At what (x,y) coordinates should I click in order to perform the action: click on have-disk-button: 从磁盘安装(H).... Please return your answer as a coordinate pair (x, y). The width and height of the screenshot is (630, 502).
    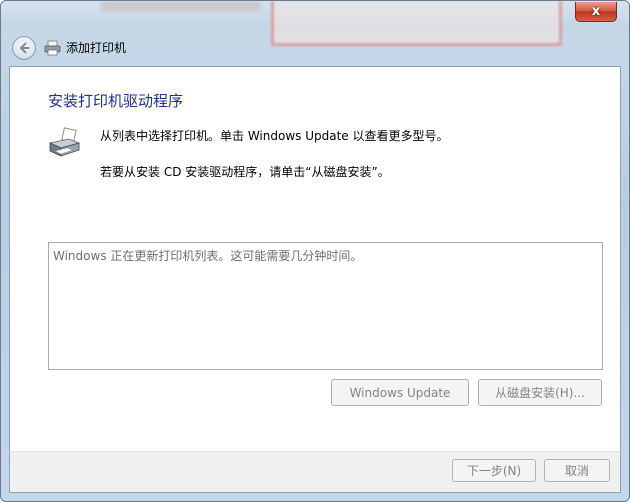
    Looking at the image, I should click on (540, 392).